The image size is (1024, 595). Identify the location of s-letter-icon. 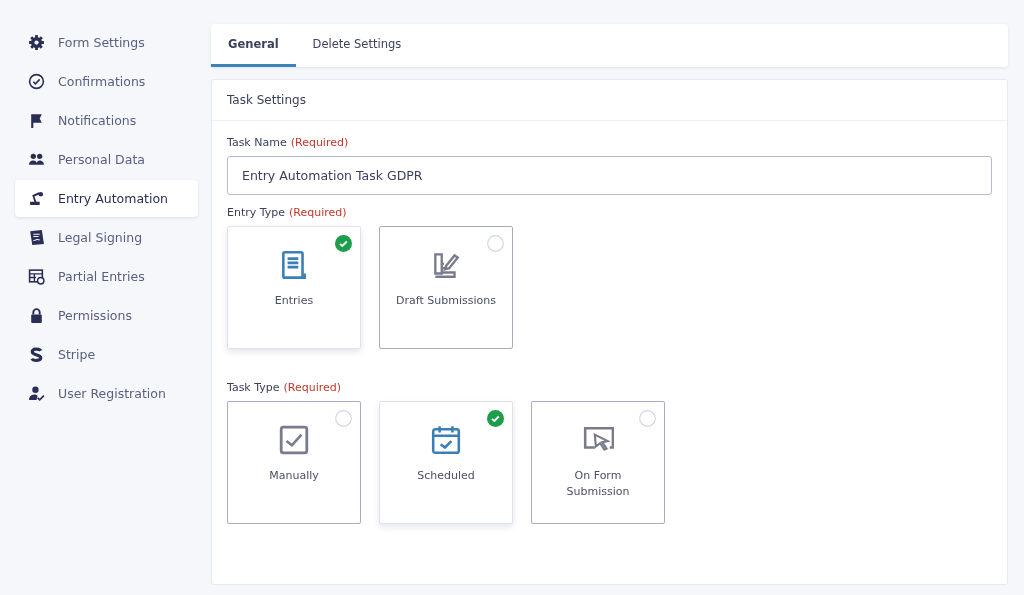
(36, 354).